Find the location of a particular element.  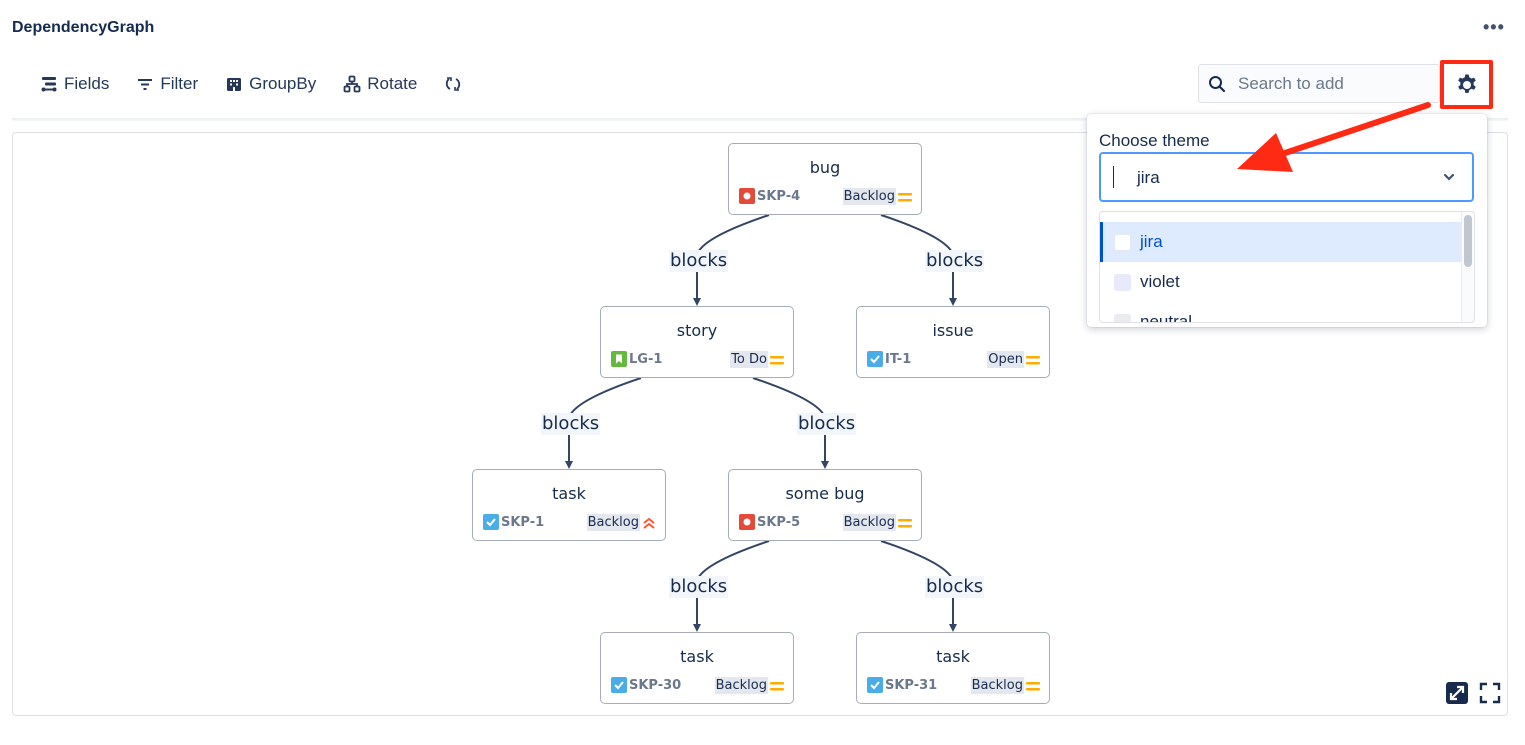

fields-icon is located at coordinates (49, 84).